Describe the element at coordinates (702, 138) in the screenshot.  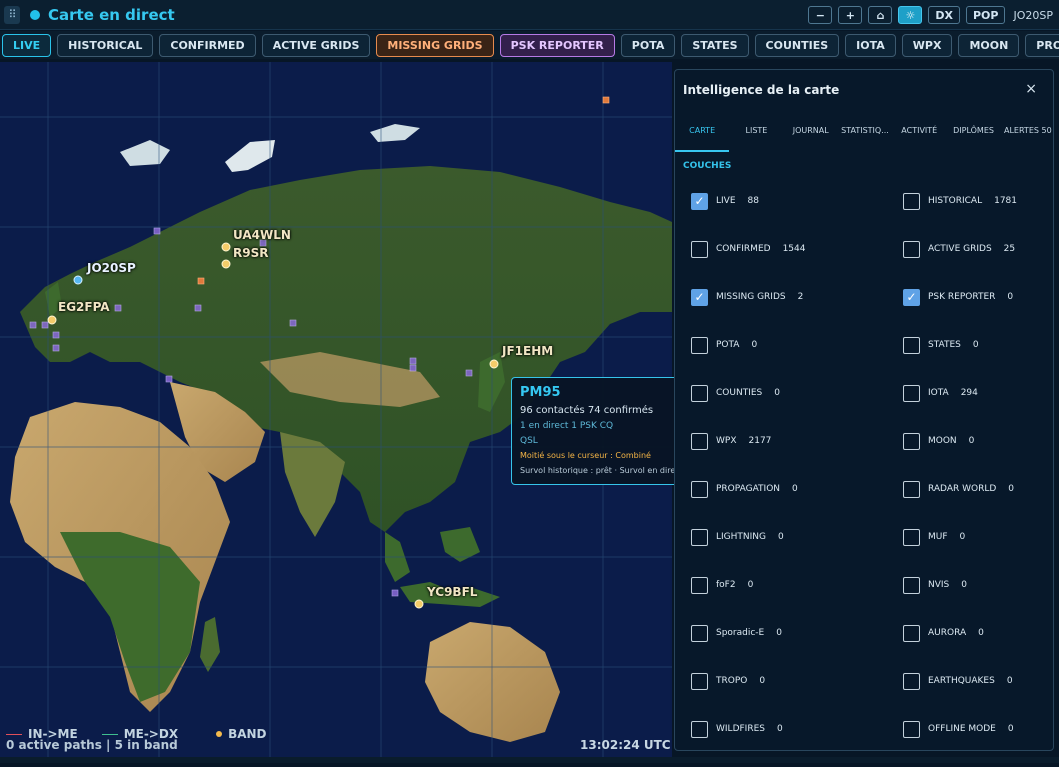
I see `tab-1: CARTE` at that location.